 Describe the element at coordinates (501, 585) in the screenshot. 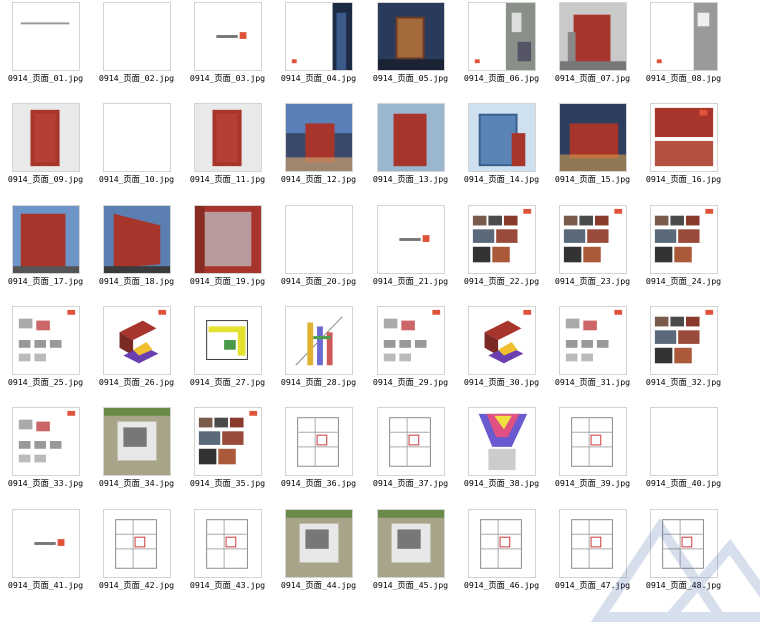

I see `file-name-label: 0914_页面_46.jpg` at that location.